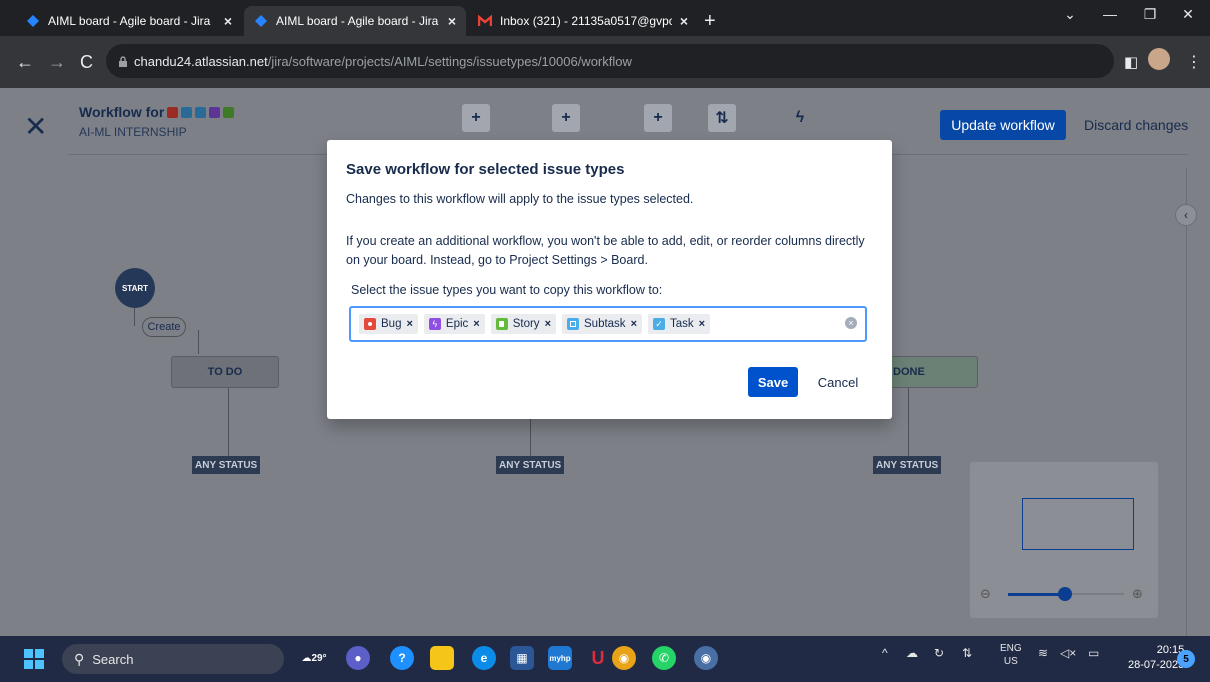 This screenshot has height=682, width=1210. I want to click on volume-muted-icon: ◁×, so click(1068, 653).